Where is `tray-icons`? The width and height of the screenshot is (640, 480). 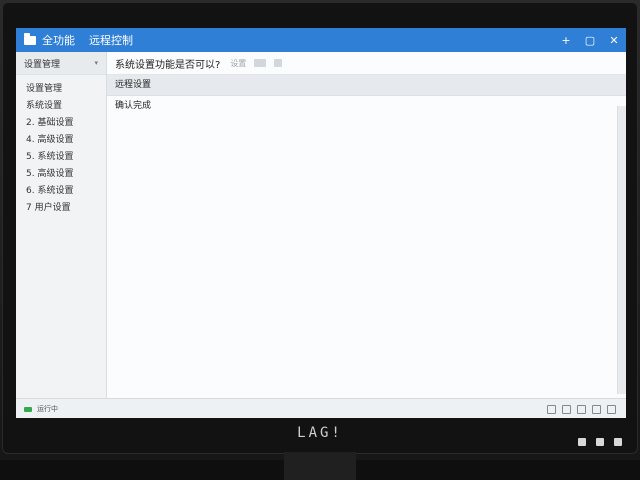
tray-icons is located at coordinates (581, 409).